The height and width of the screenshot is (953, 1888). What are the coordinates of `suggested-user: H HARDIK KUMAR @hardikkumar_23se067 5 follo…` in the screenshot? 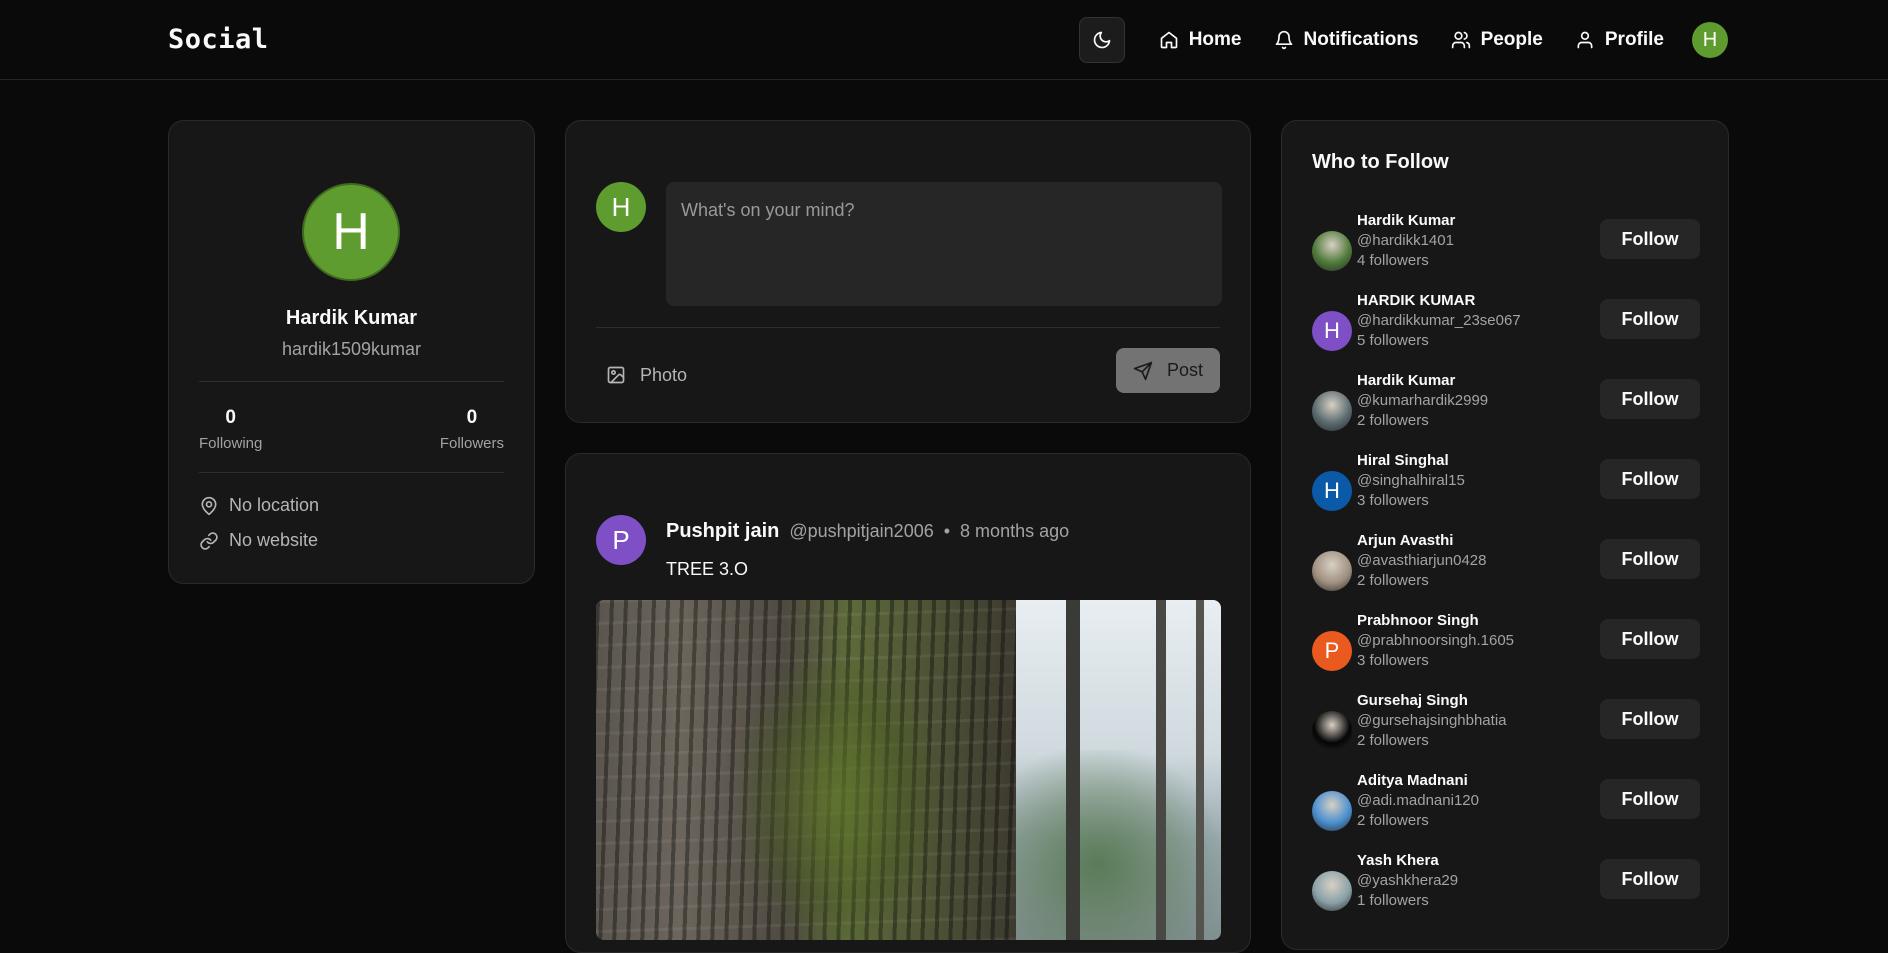 It's located at (1506, 331).